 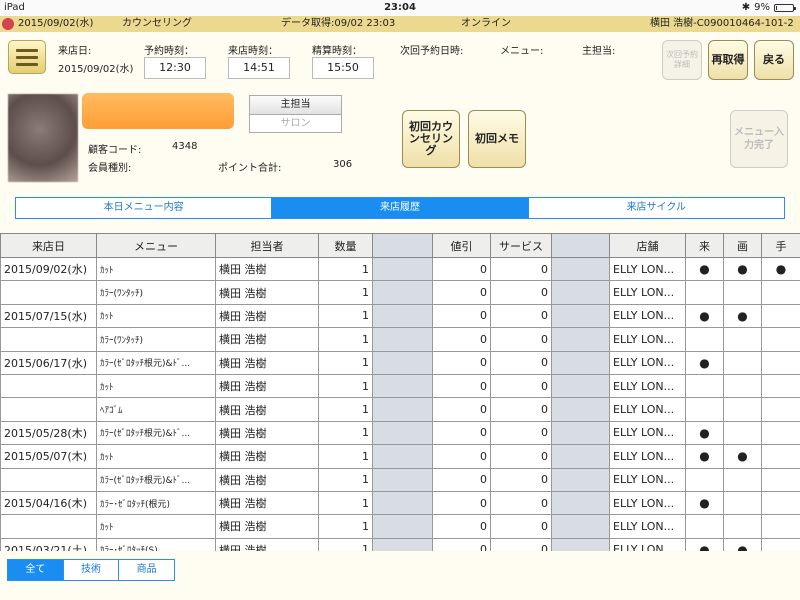 I want to click on back-button: 戻る, so click(x=774, y=60).